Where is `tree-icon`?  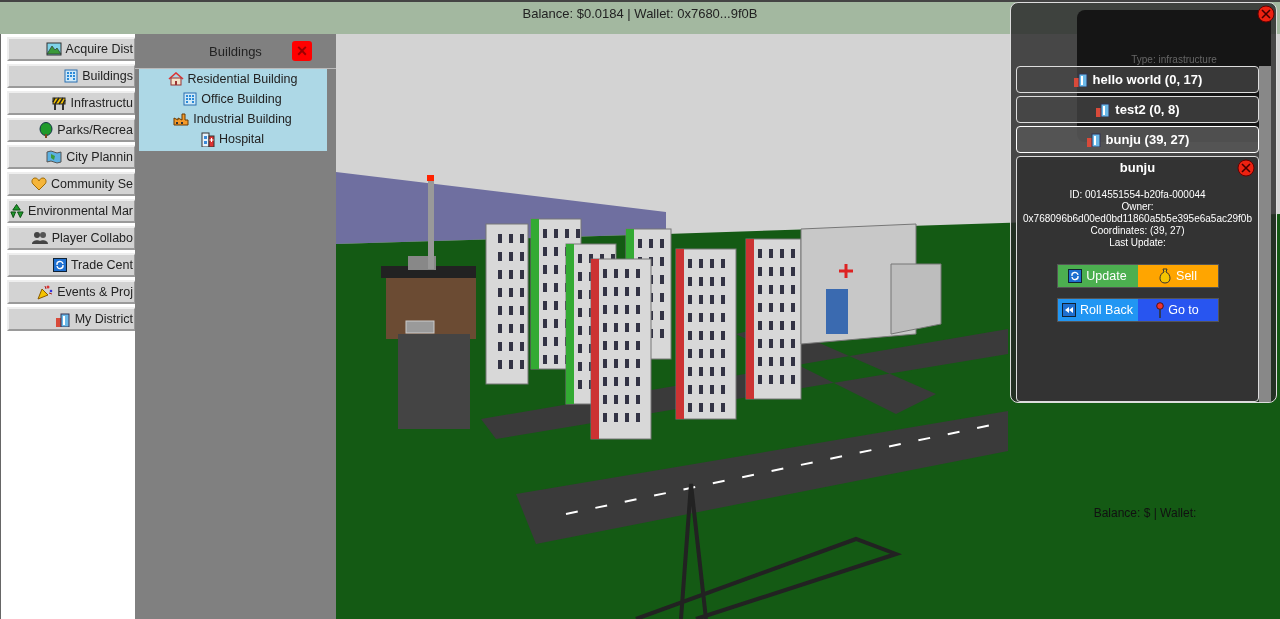 tree-icon is located at coordinates (46, 130).